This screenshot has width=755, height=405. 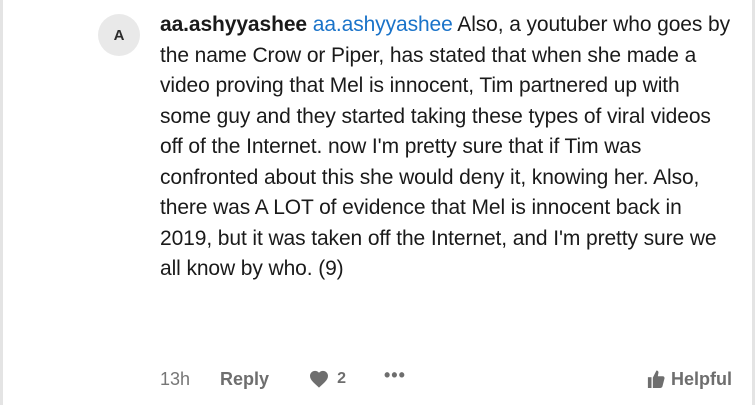 What do you see at coordinates (319, 379) in the screenshot?
I see `heart-icon` at bounding box center [319, 379].